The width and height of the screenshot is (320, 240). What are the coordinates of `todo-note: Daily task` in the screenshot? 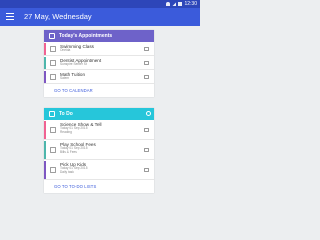 It's located at (67, 172).